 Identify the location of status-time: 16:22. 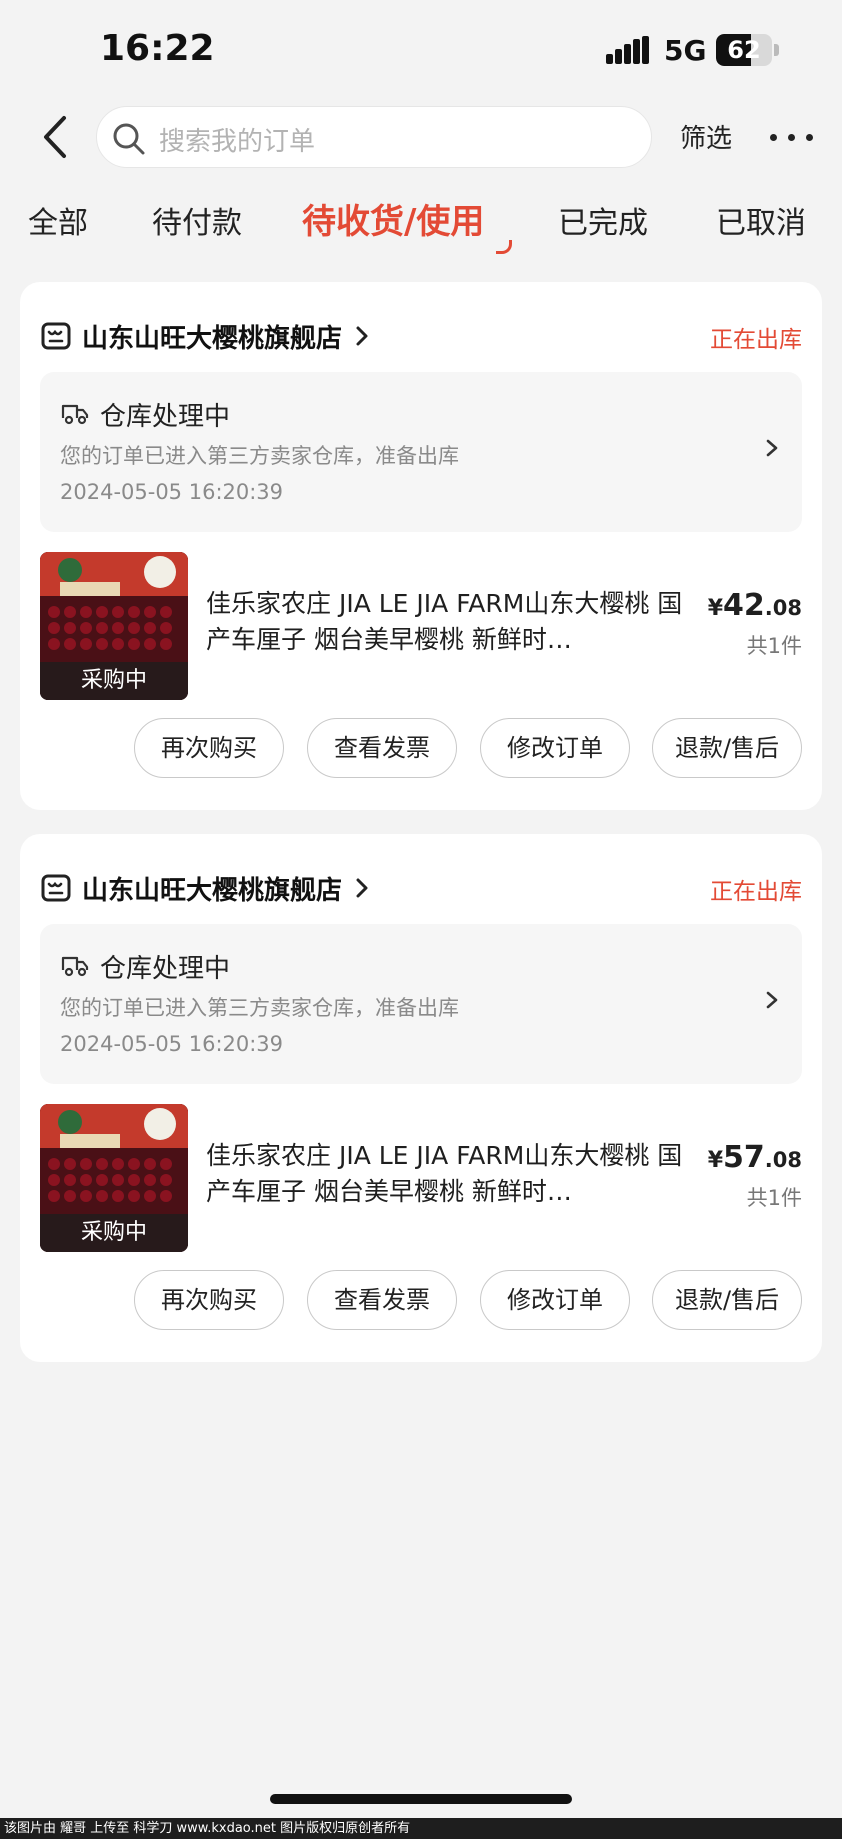
(157, 48).